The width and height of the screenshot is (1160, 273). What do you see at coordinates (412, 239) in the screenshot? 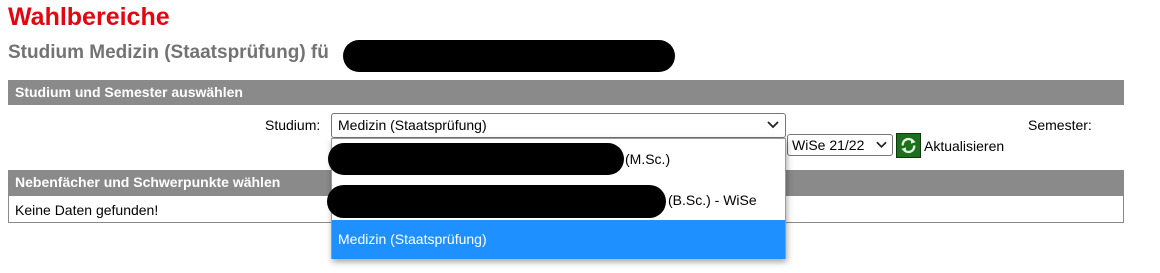
I see `dropdown-option-label: Medizin (Staatsprüfung)` at bounding box center [412, 239].